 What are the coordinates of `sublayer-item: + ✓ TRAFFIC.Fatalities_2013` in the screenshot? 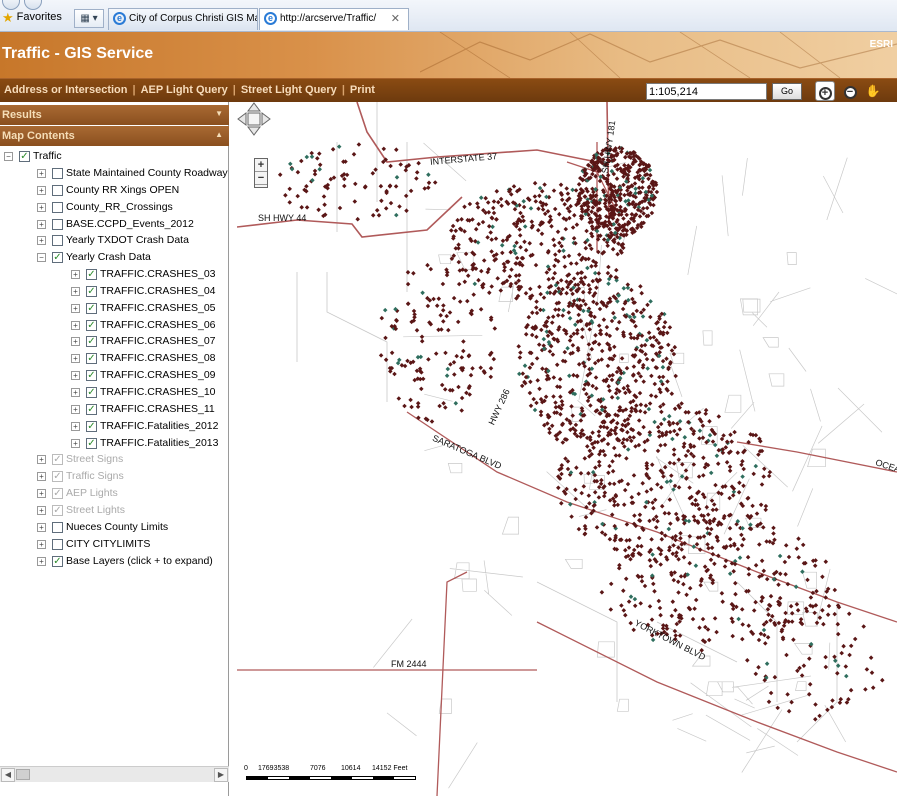 It's located at (144, 443).